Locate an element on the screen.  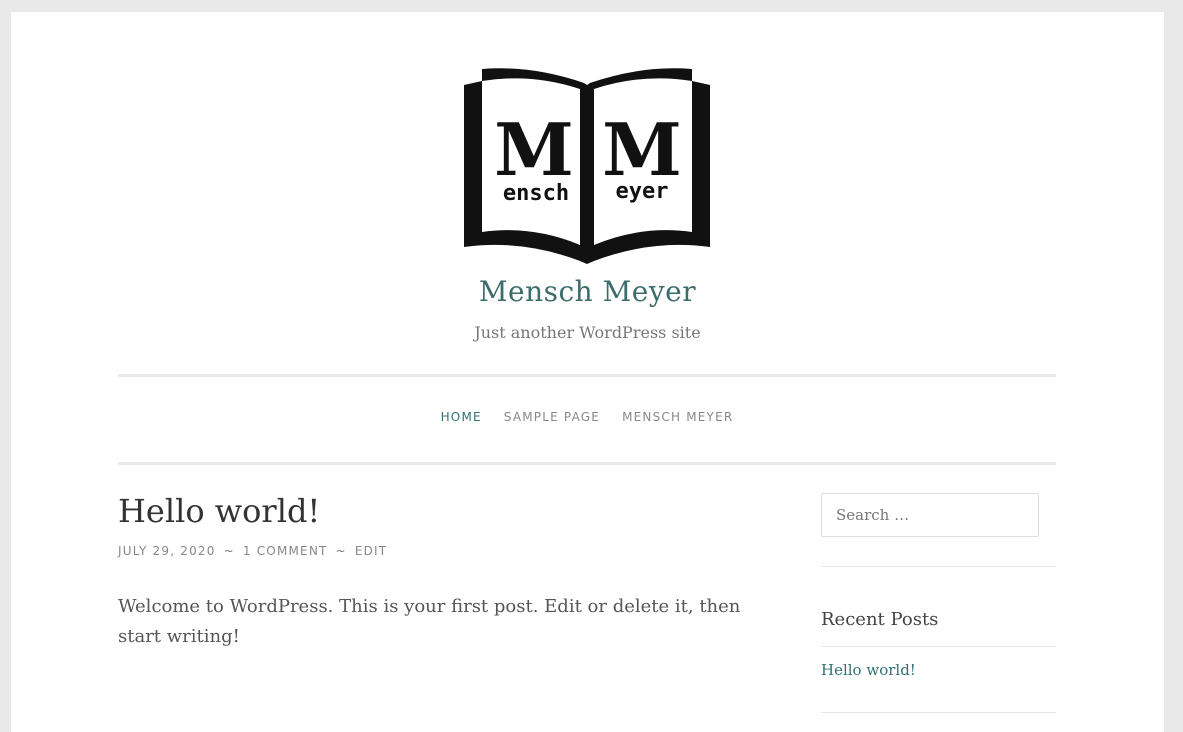
post-edit-link: EDIT is located at coordinates (371, 551).